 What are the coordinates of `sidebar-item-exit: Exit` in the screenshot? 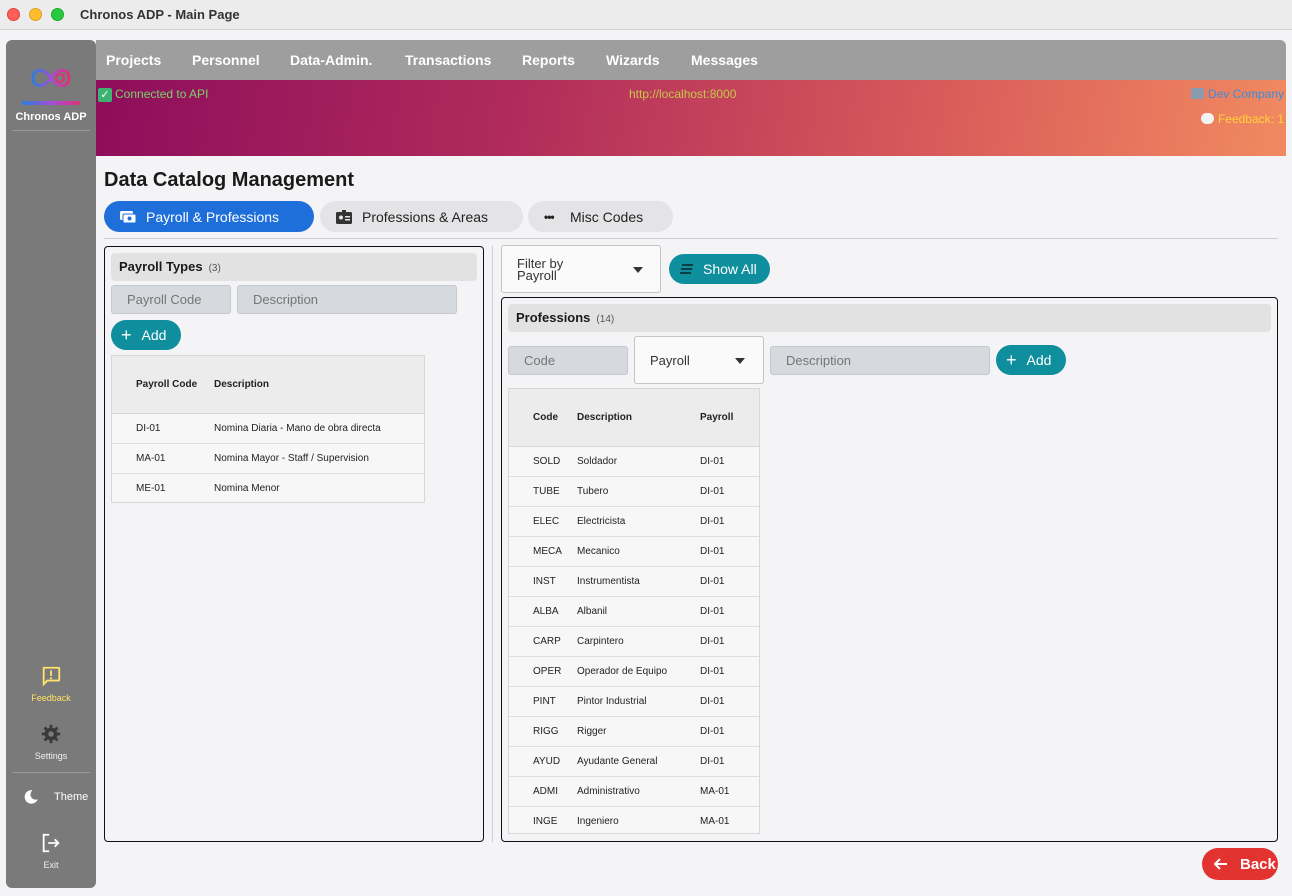 It's located at (51, 851).